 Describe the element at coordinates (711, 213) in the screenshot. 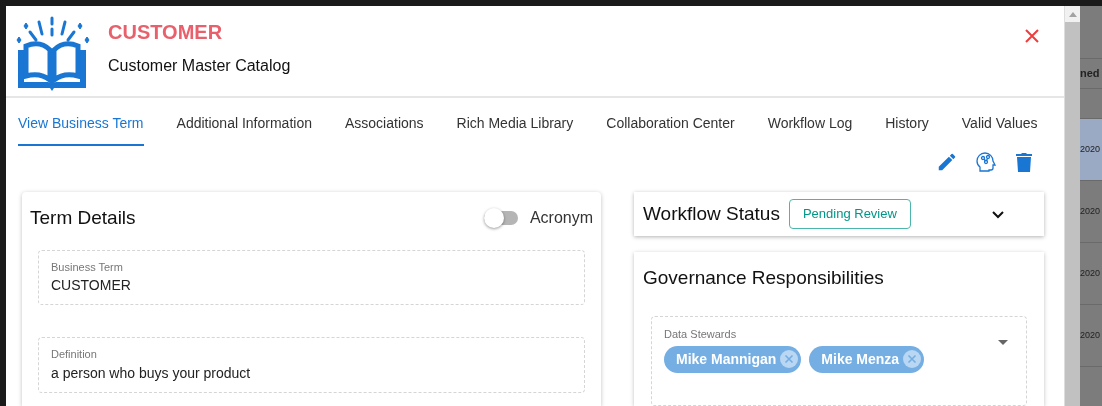

I see `card-title: Workflow Status` at that location.